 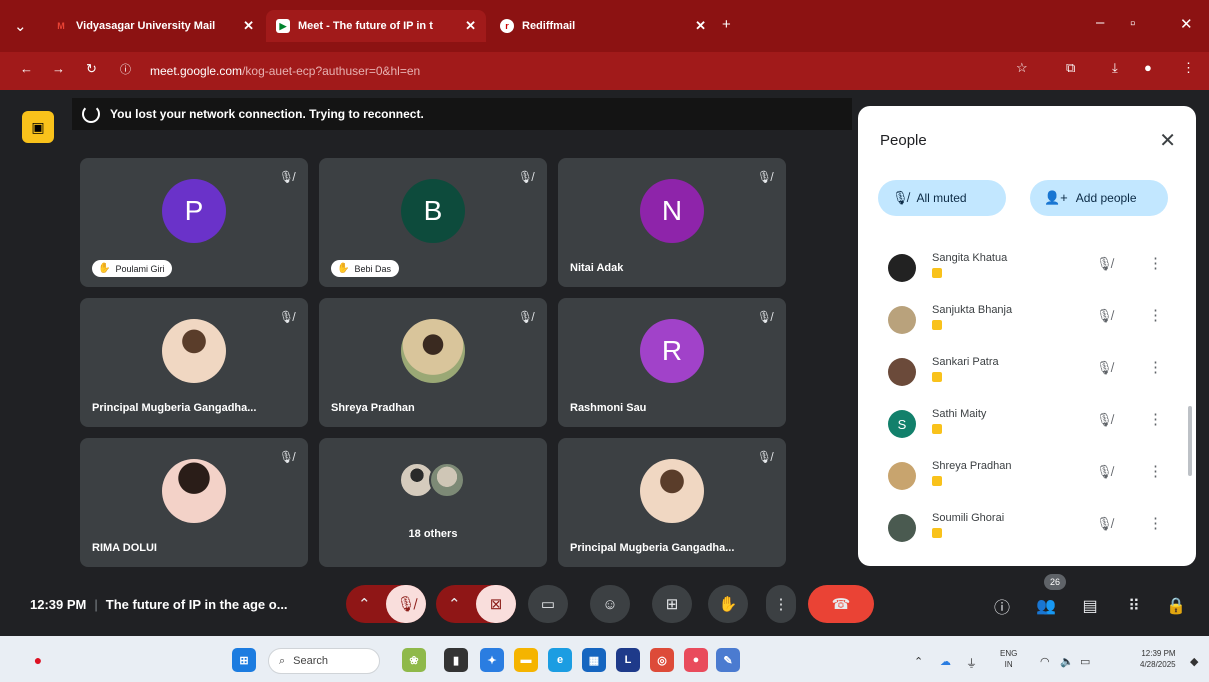 What do you see at coordinates (194, 210) in the screenshot?
I see `avatar: P` at bounding box center [194, 210].